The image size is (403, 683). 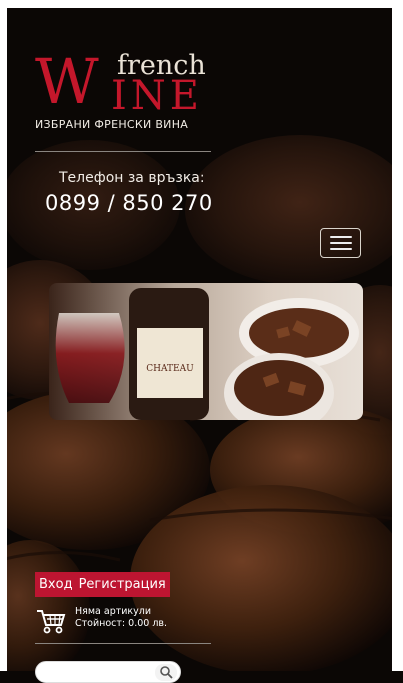 What do you see at coordinates (51, 622) in the screenshot?
I see `shopping-cart-icon` at bounding box center [51, 622].